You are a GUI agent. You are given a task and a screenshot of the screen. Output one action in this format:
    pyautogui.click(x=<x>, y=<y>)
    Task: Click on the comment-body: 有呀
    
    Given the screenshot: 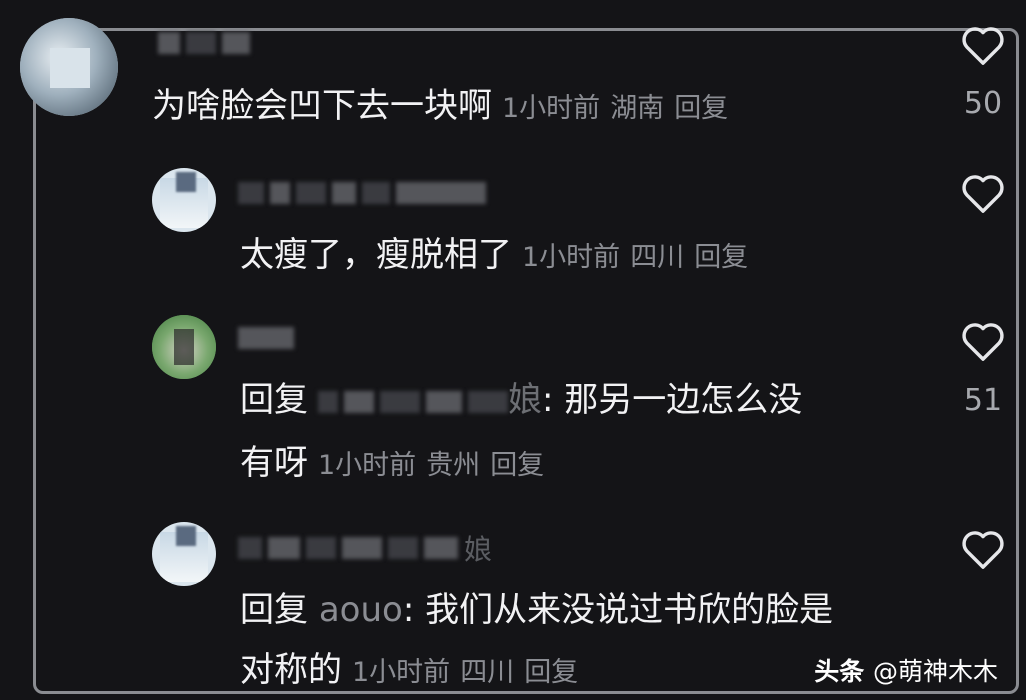 What is the action you would take?
    pyautogui.click(x=274, y=463)
    